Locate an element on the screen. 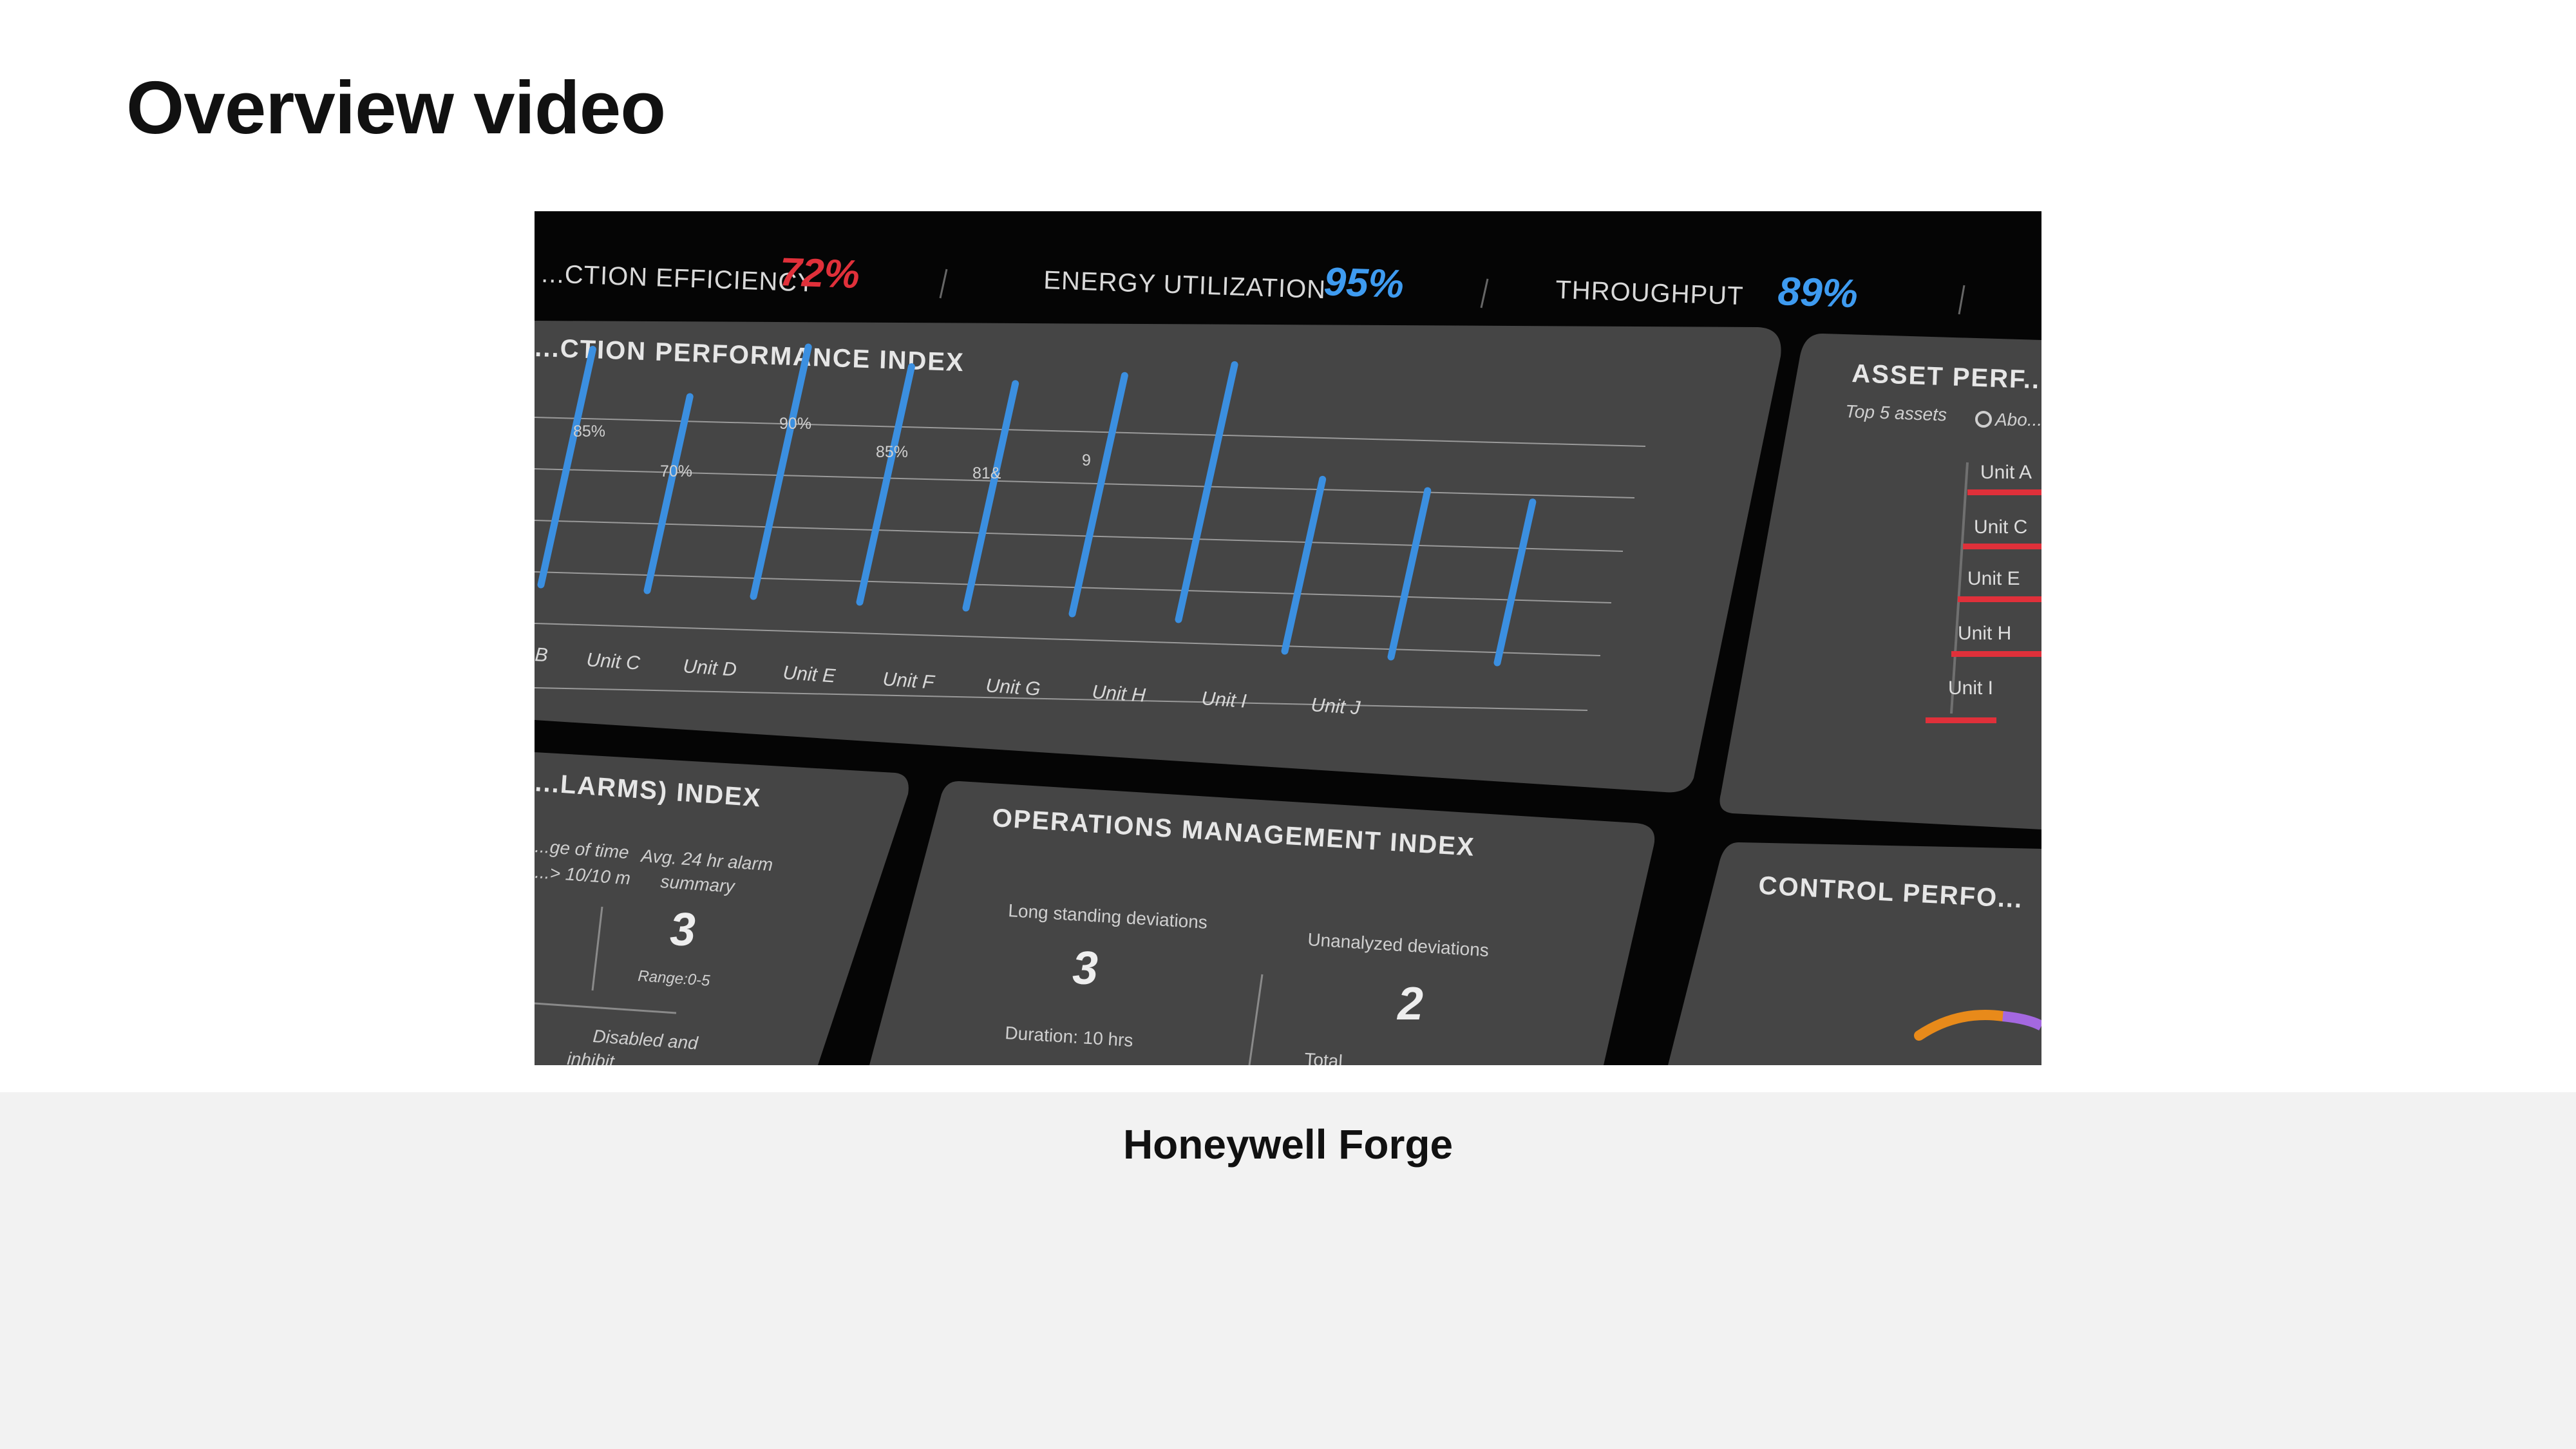  unit-label-2: Unit D is located at coordinates (710, 668).